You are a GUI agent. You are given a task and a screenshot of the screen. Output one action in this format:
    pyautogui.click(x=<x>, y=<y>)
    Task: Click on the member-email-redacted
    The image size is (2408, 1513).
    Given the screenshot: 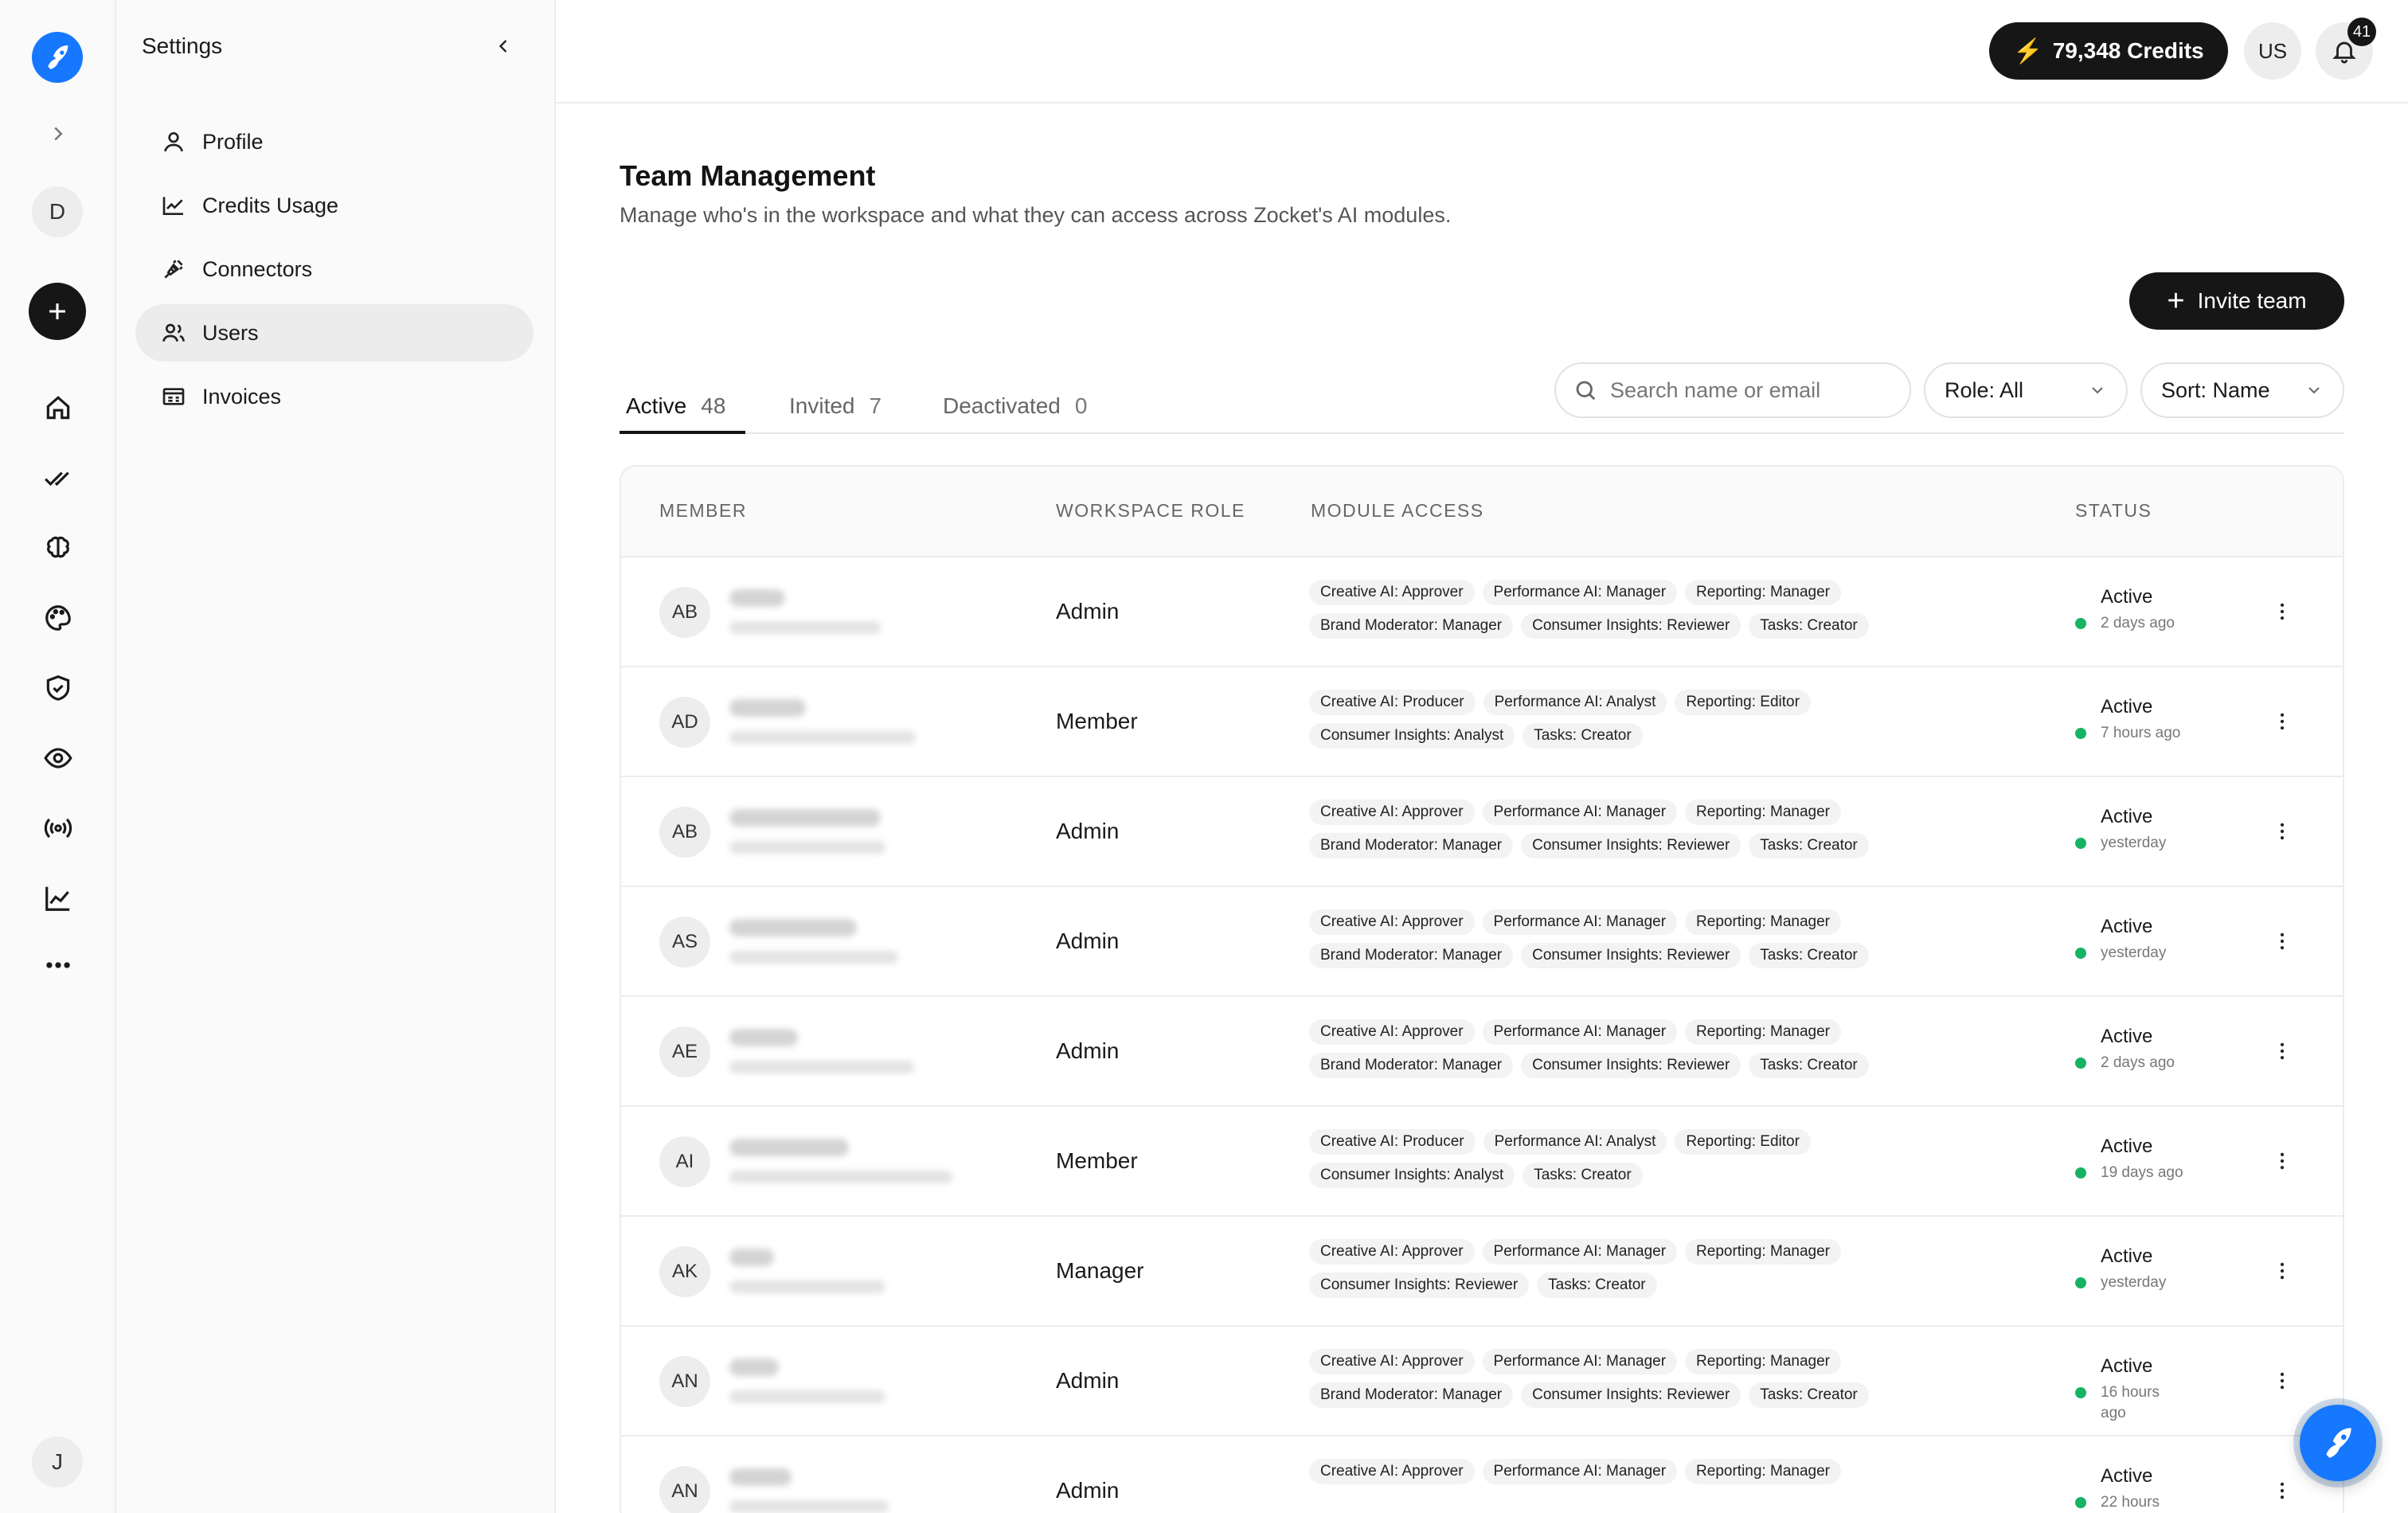 What is the action you would take?
    pyautogui.click(x=805, y=627)
    